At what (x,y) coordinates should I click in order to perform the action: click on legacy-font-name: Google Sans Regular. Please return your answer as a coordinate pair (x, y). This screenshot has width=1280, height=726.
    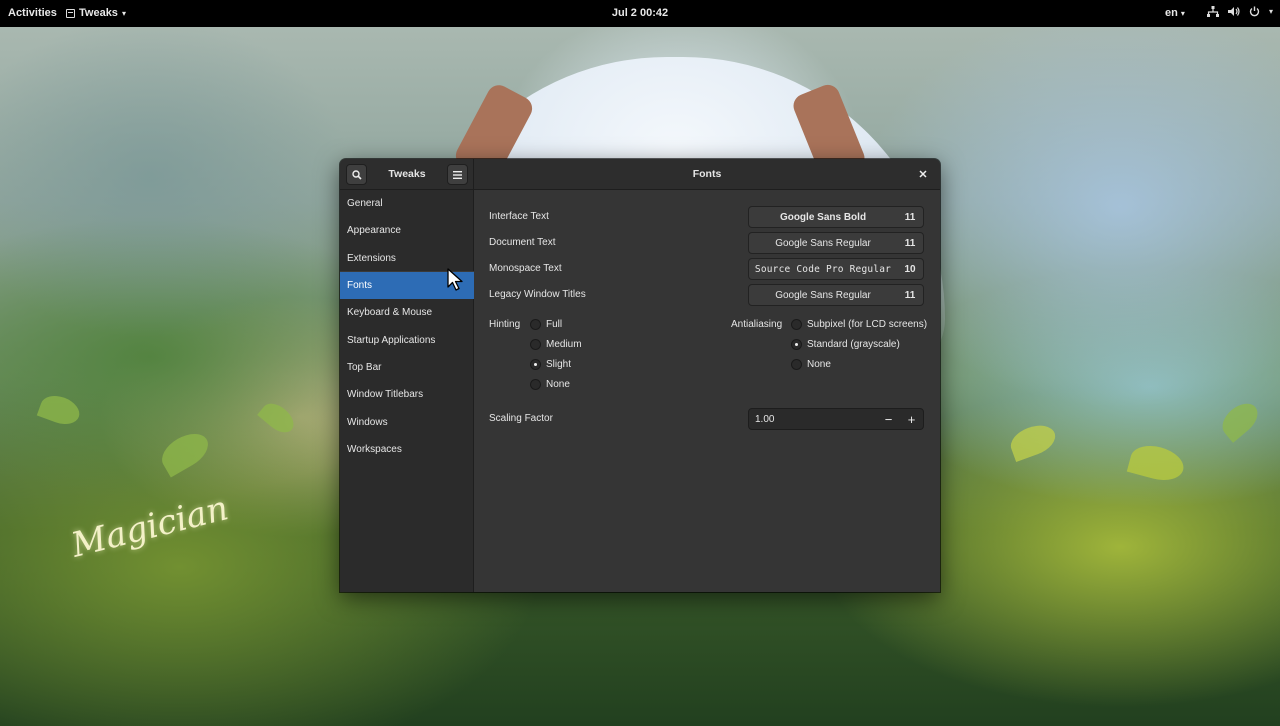
    Looking at the image, I should click on (823, 295).